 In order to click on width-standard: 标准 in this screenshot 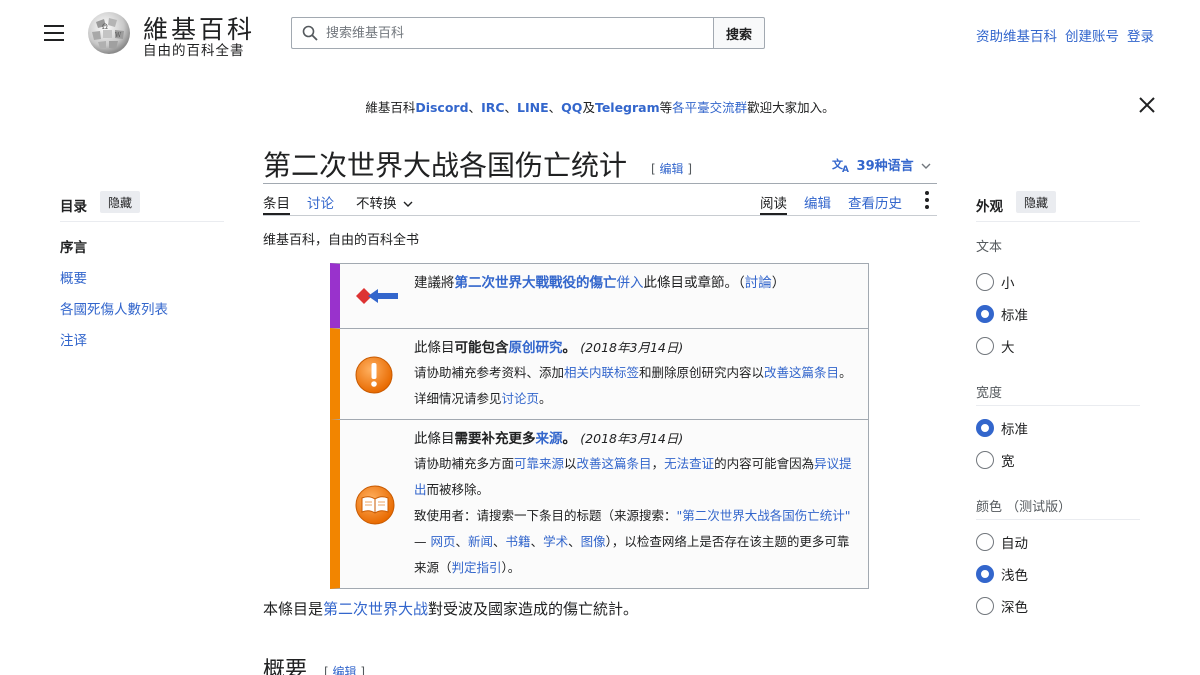, I will do `click(1002, 428)`.